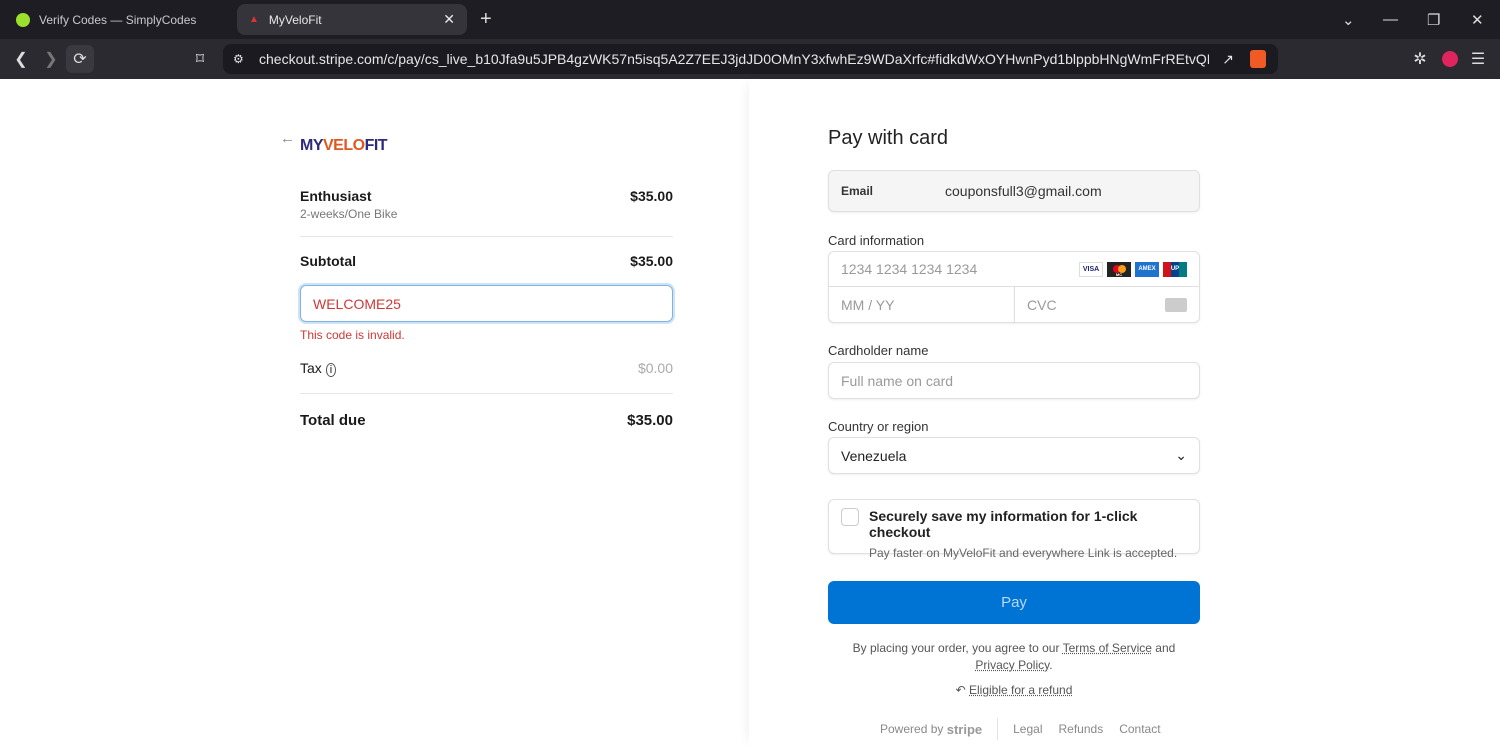  Describe the element at coordinates (1014, 602) in the screenshot. I see `pay-button: Pay` at that location.